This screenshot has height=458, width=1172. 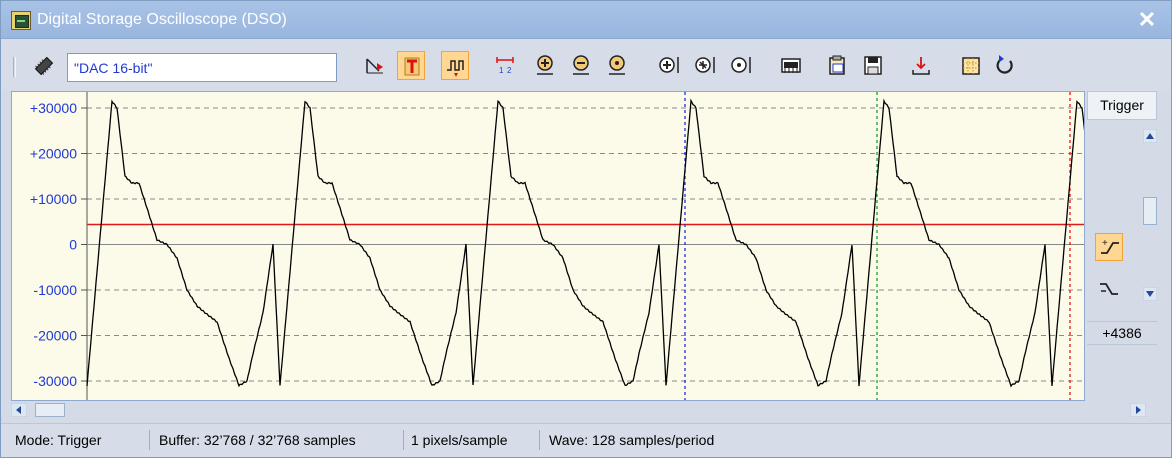 I want to click on trigger-mode-button, so click(x=411, y=65).